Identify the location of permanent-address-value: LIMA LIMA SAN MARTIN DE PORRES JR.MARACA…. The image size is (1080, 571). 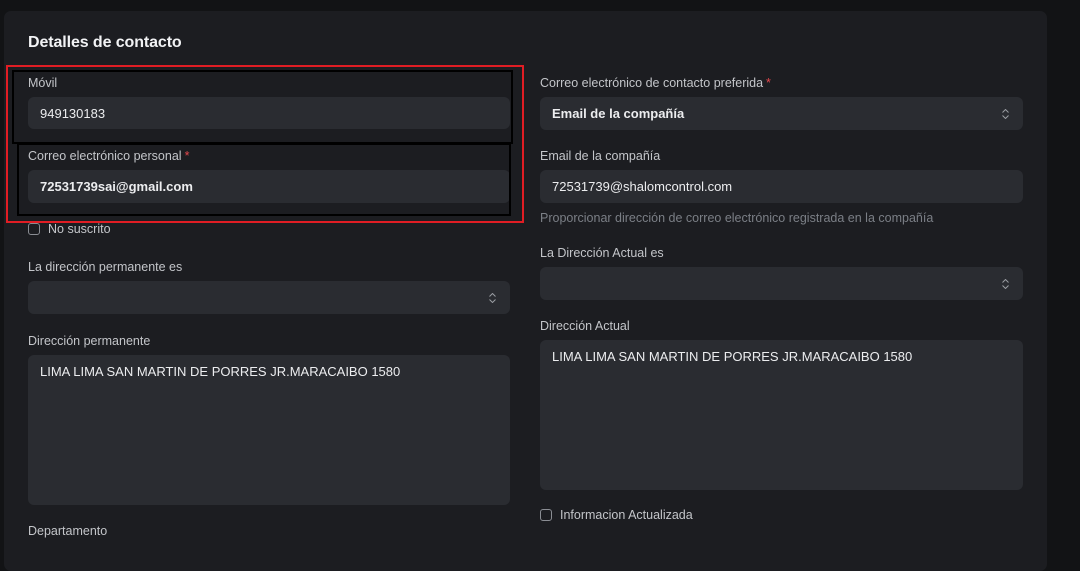
(220, 371).